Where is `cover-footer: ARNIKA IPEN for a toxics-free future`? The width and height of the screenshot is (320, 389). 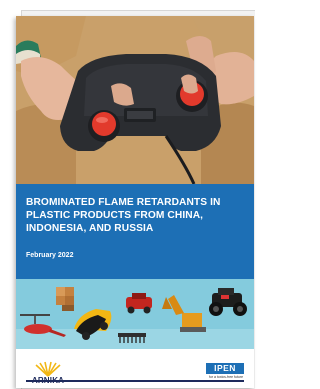 cover-footer: ARNIKA IPEN for a toxics-free future is located at coordinates (135, 368).